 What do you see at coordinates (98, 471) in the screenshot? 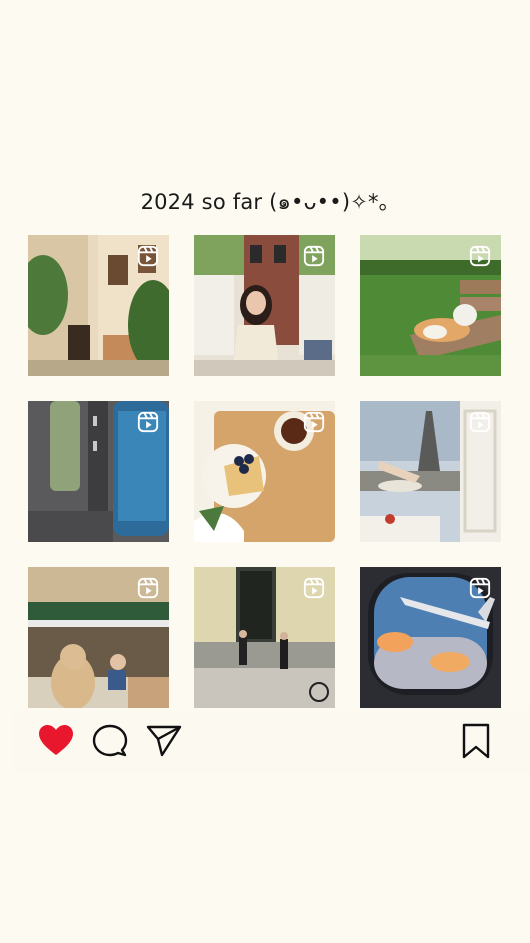
I see `grid-tile-train-window` at bounding box center [98, 471].